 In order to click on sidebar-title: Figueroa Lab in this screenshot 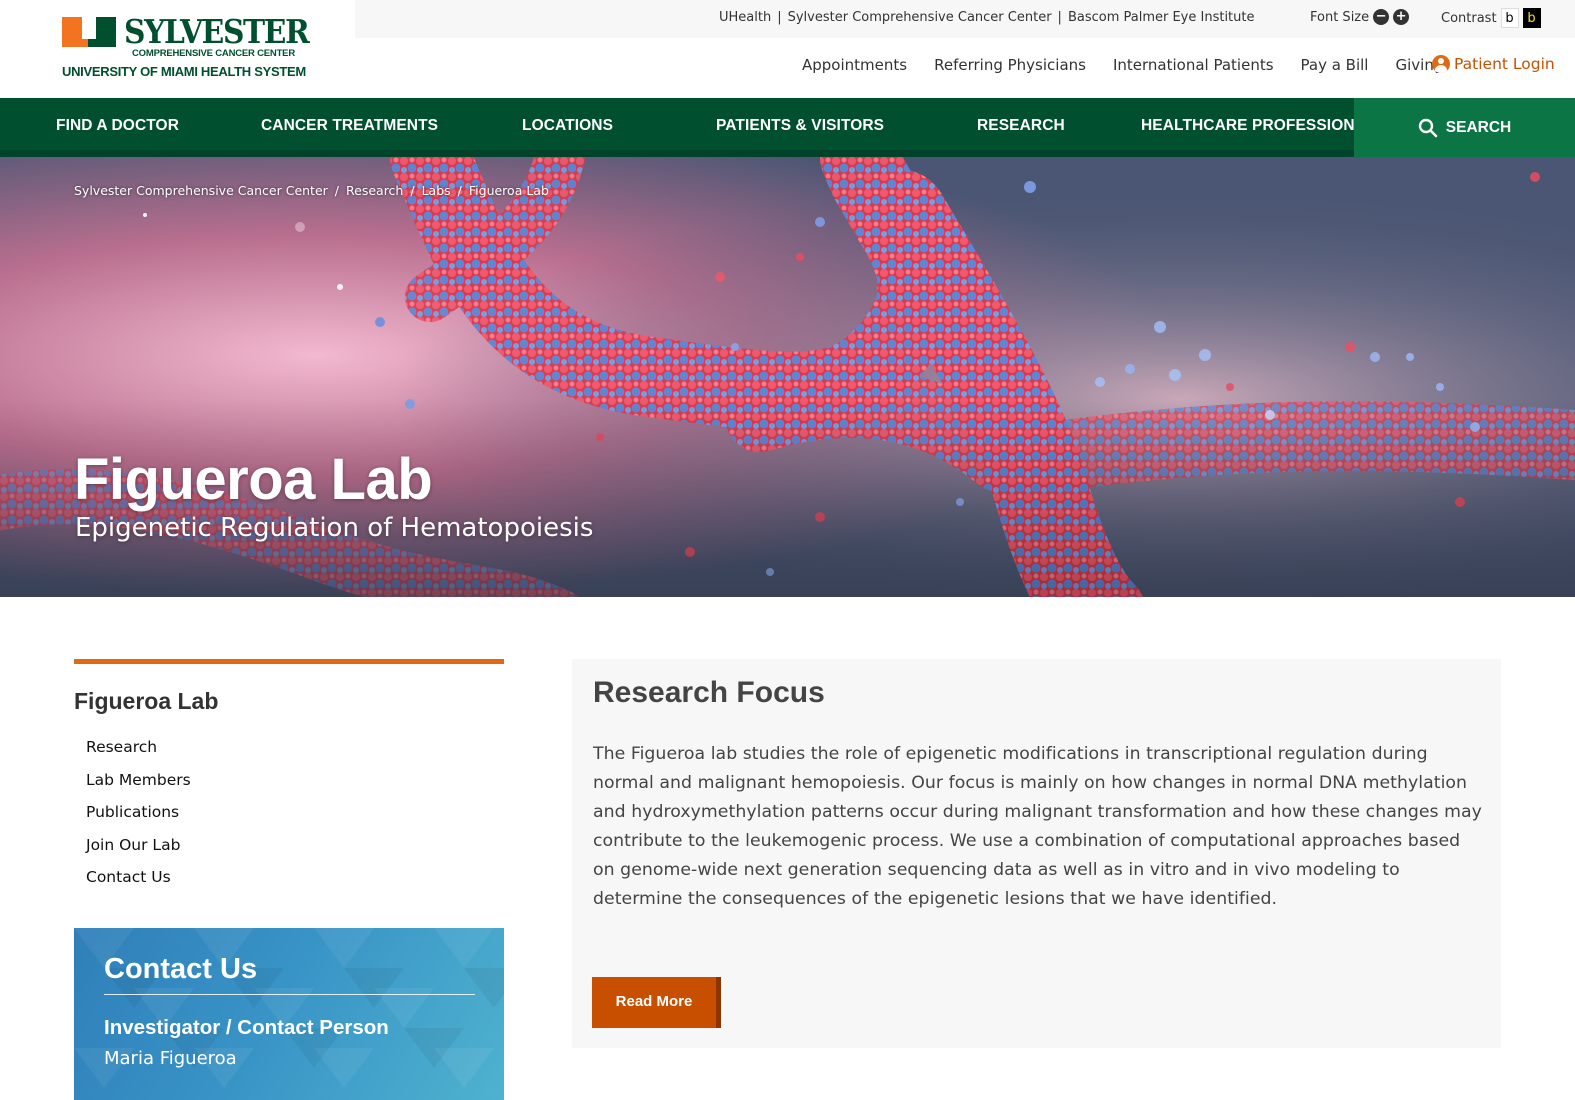, I will do `click(289, 701)`.